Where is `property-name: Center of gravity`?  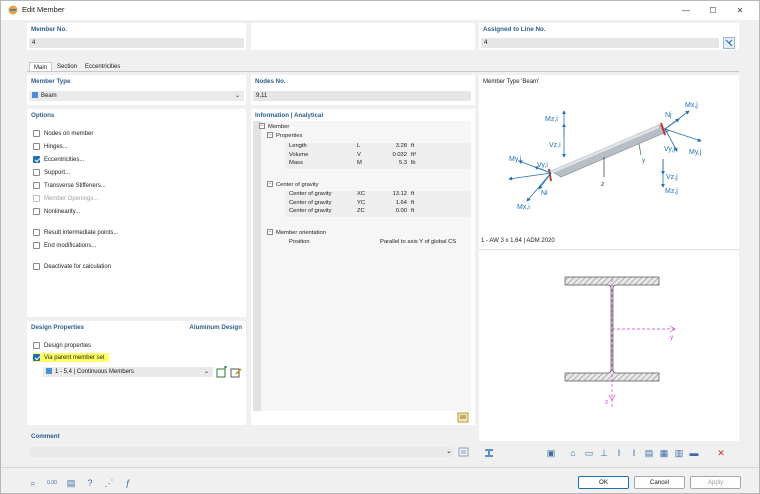
property-name: Center of gravity is located at coordinates (310, 211).